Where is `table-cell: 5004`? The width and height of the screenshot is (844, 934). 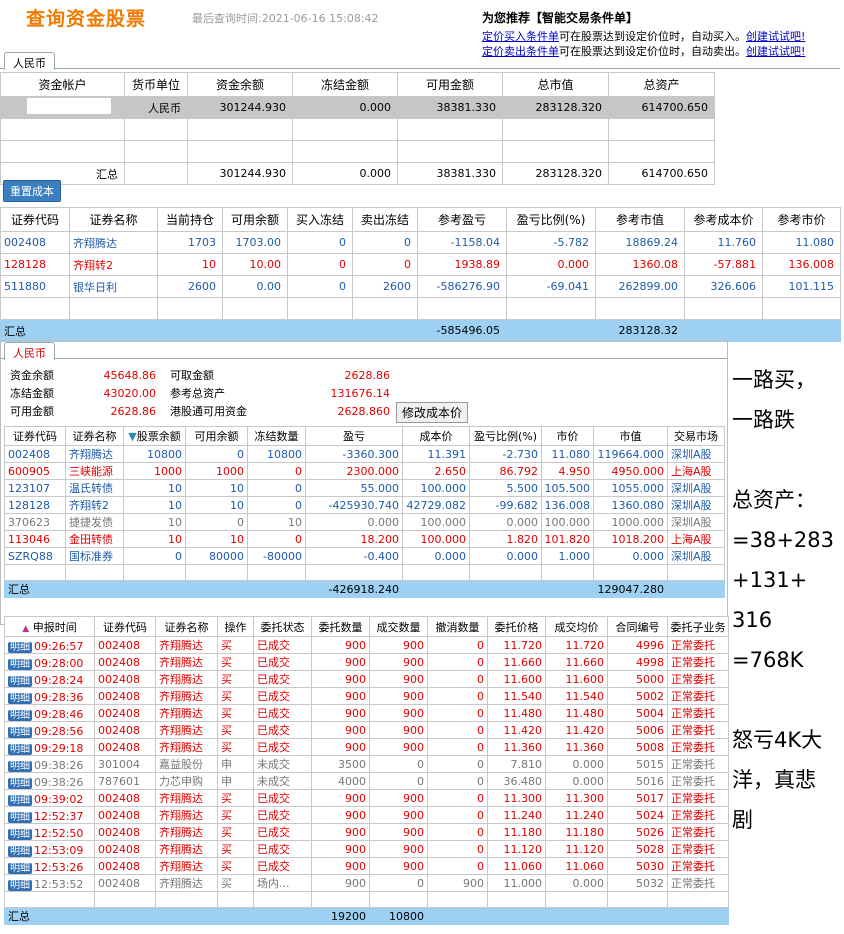
table-cell: 5004 is located at coordinates (637, 713).